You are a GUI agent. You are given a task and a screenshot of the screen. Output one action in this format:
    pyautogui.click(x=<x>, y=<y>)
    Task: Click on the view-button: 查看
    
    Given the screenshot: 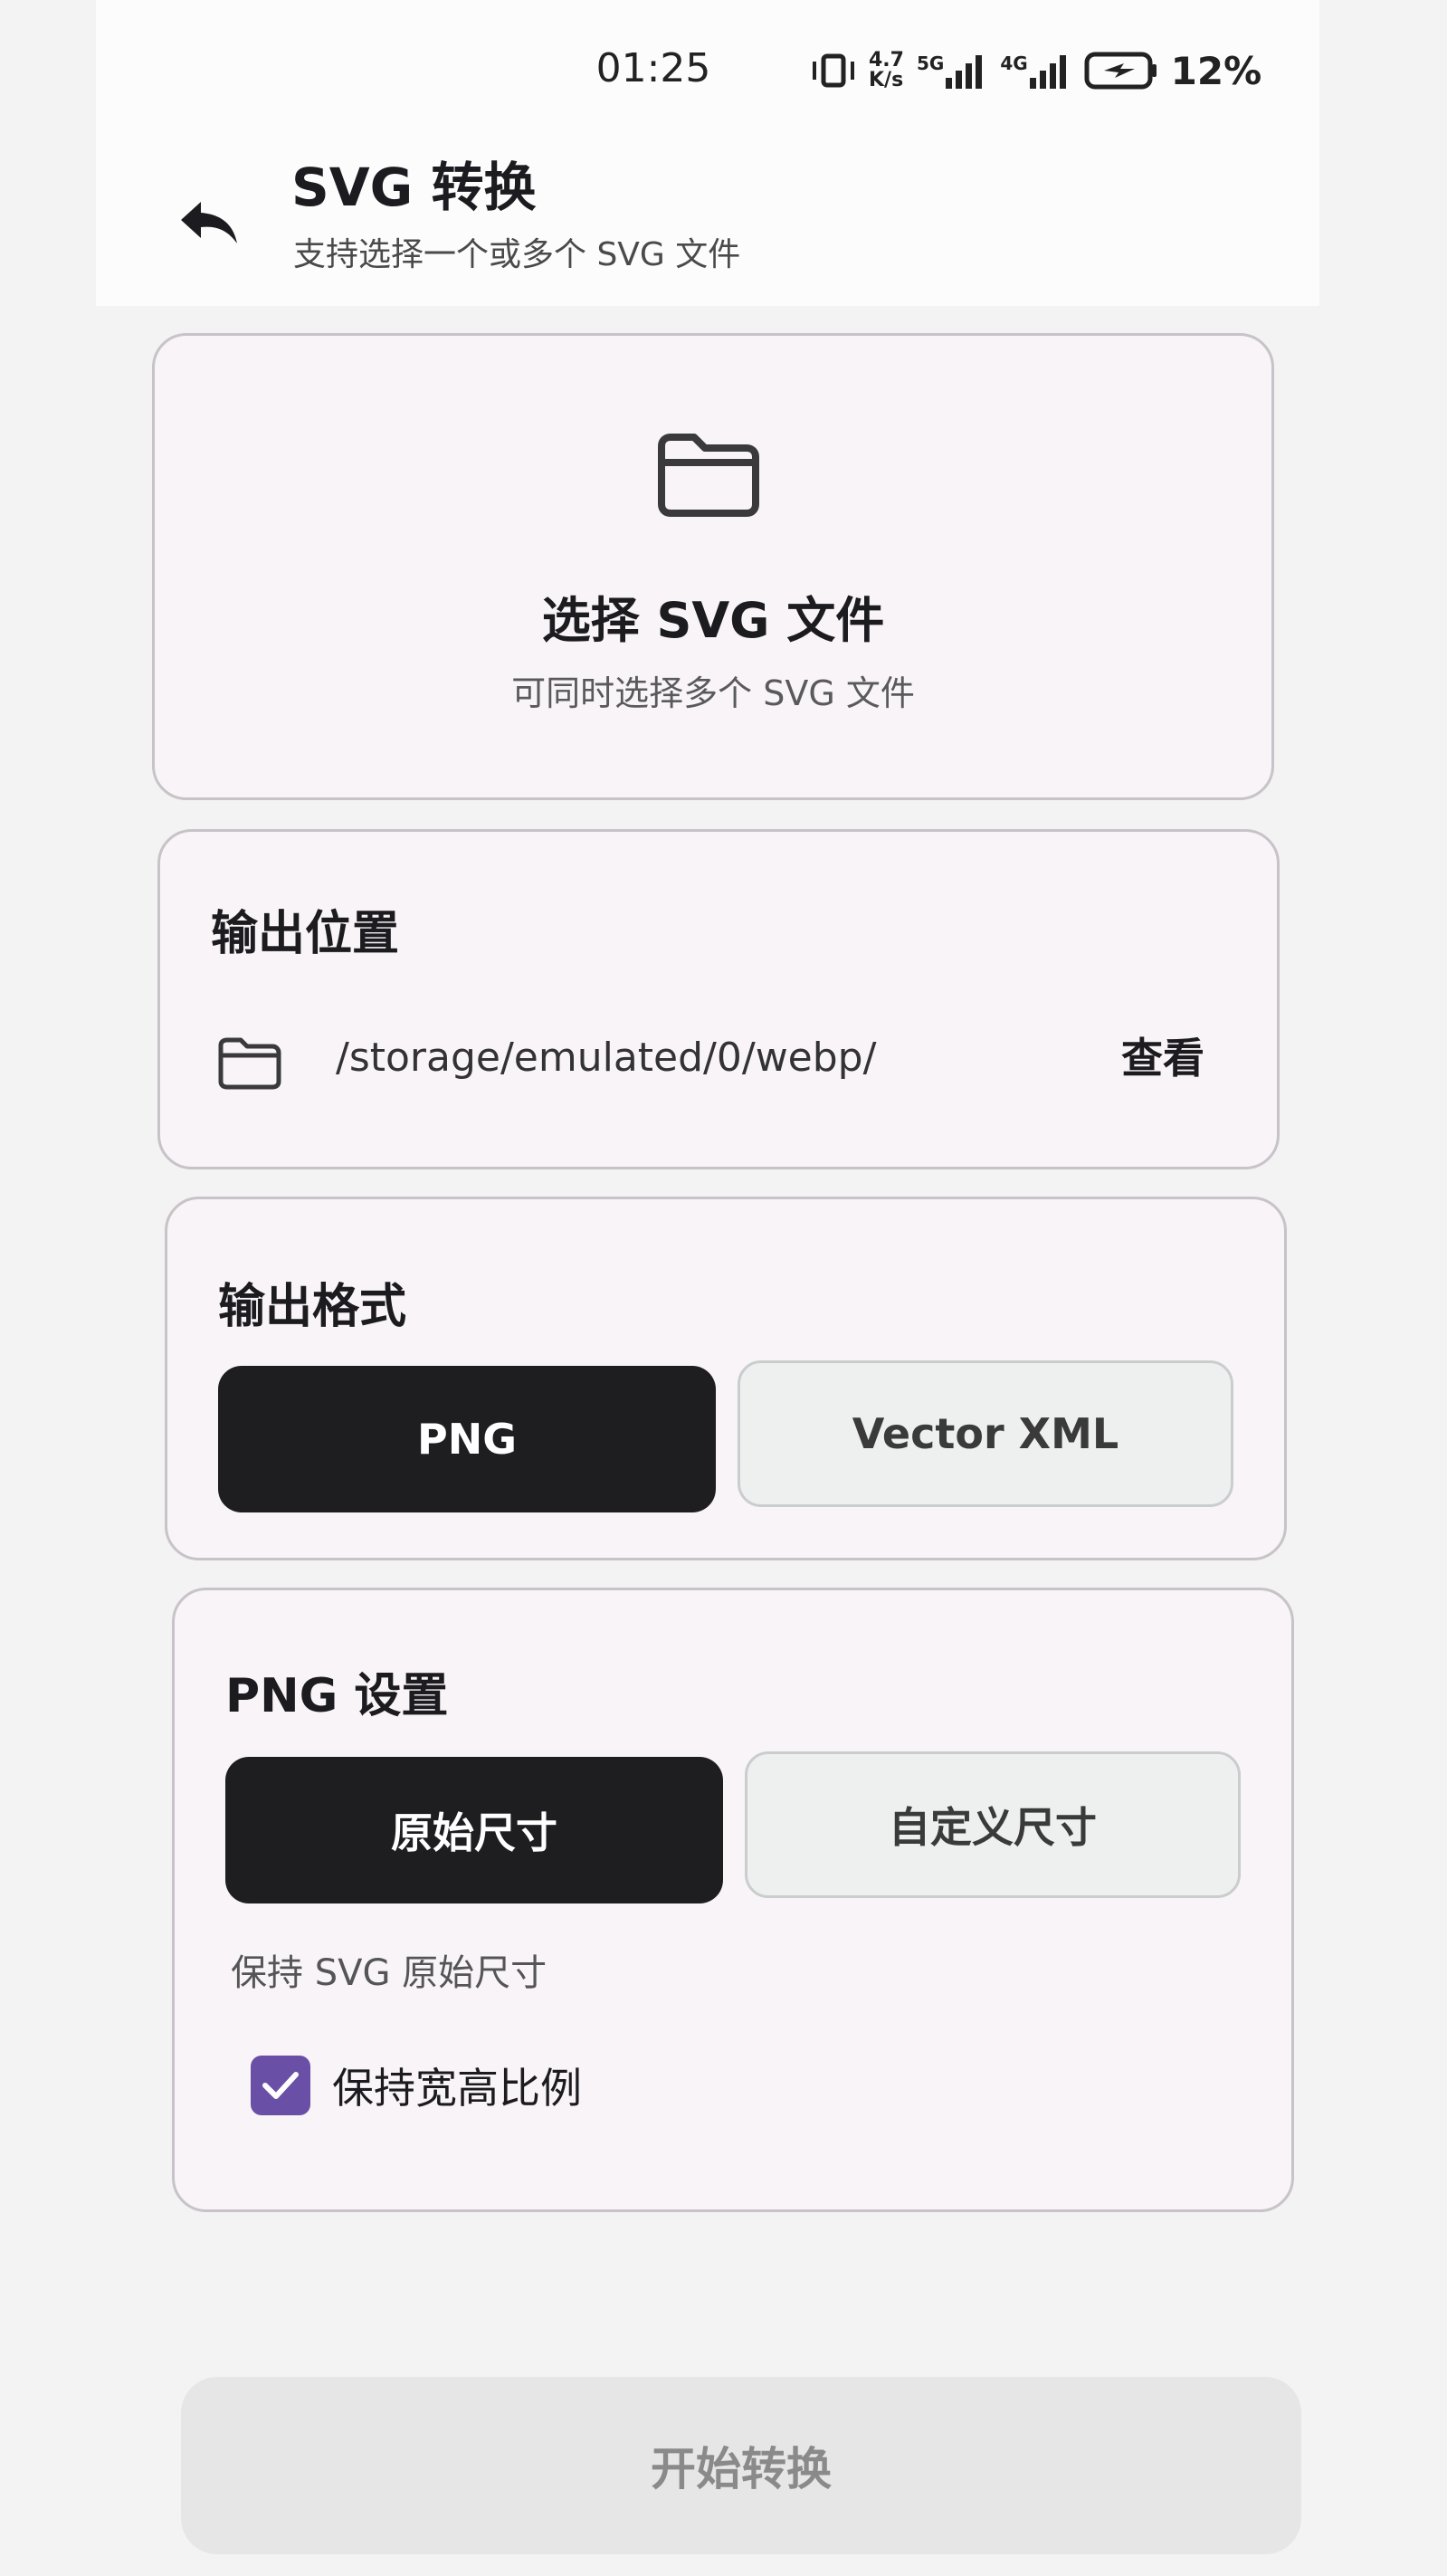 What is the action you would take?
    pyautogui.click(x=1162, y=1055)
    